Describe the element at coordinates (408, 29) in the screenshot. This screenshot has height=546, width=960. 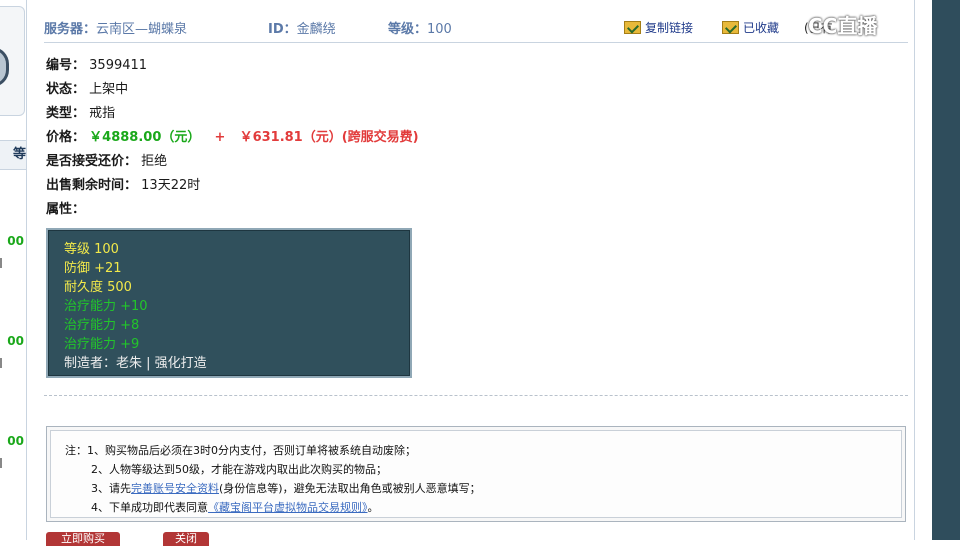
I see `level-label: 等级：` at that location.